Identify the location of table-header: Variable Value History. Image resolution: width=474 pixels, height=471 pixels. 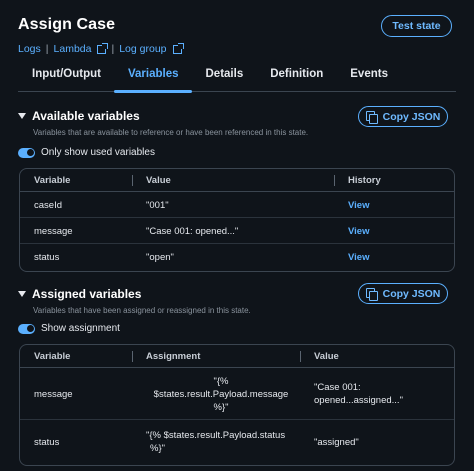
(237, 180).